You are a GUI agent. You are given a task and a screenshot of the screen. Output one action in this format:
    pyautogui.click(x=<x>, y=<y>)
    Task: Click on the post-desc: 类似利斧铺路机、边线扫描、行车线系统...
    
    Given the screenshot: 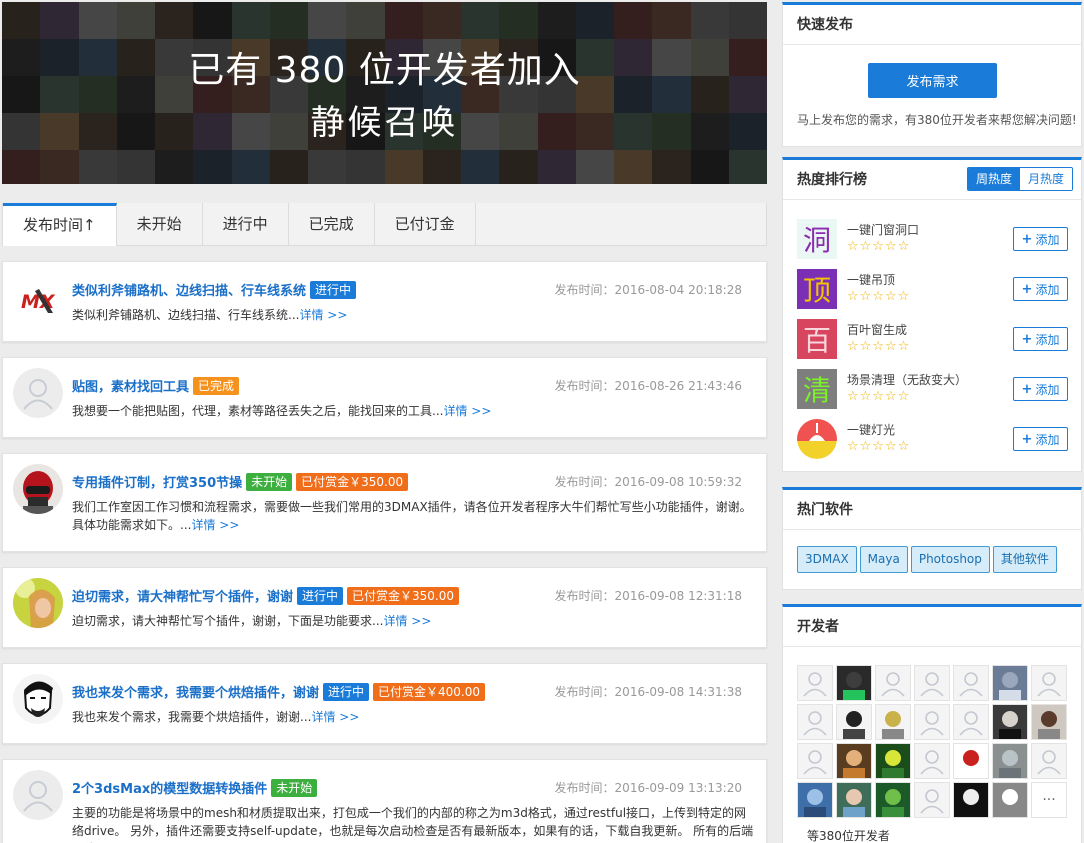 What is the action you would take?
    pyautogui.click(x=186, y=315)
    